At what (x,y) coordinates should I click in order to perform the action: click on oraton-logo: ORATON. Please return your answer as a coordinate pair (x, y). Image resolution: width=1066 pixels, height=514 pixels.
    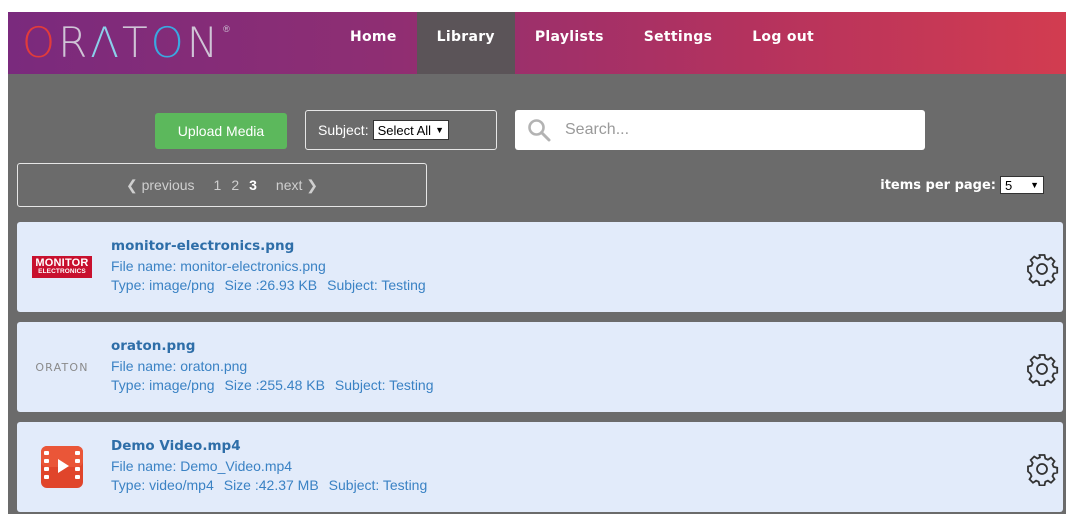
    Looking at the image, I should click on (62, 367).